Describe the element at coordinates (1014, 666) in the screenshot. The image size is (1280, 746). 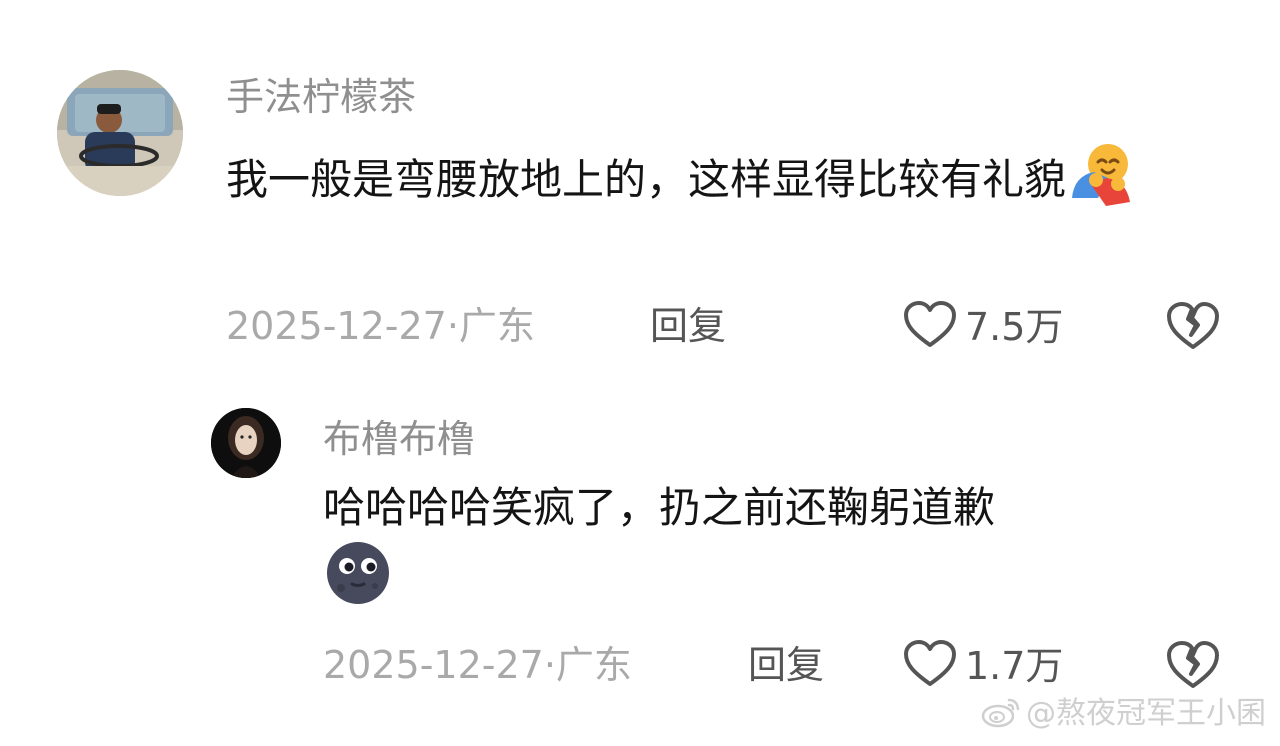
I see `like-count: 1.7万` at that location.